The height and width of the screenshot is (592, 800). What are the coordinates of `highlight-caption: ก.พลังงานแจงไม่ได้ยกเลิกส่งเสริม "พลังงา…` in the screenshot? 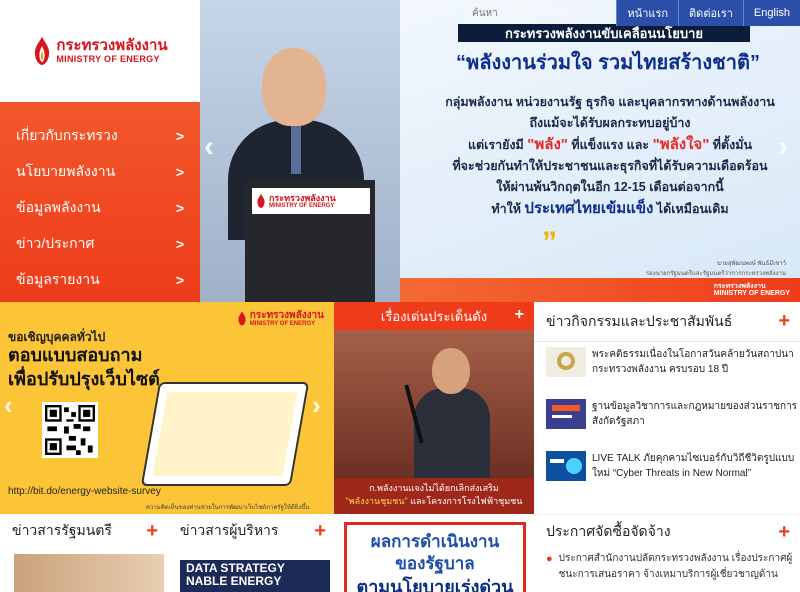 It's located at (434, 496).